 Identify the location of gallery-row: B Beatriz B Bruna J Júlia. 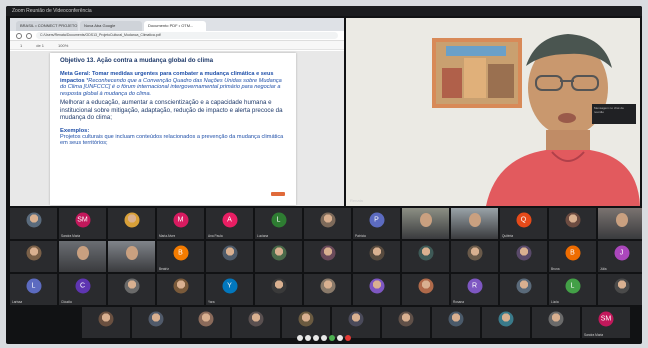
(326, 256).